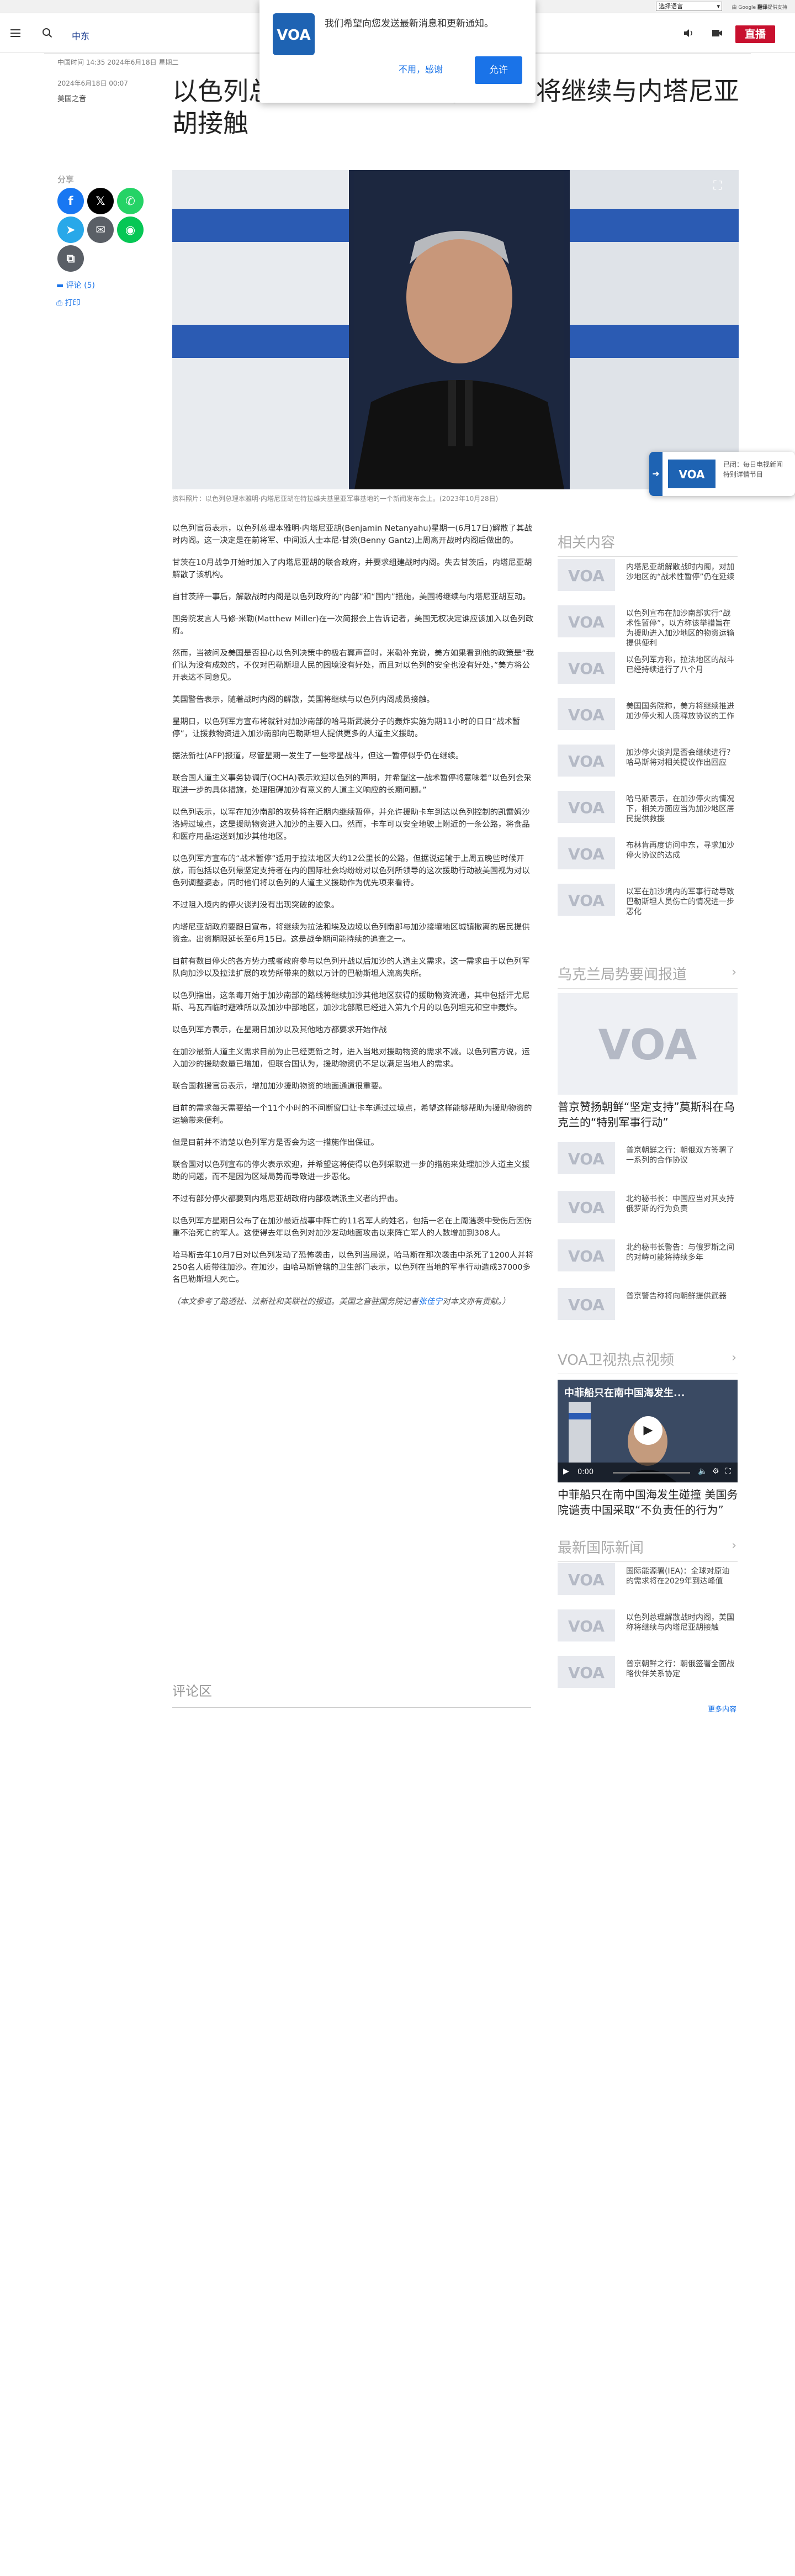 This screenshot has height=2576, width=795. I want to click on line-share-icon: ◉, so click(131, 230).